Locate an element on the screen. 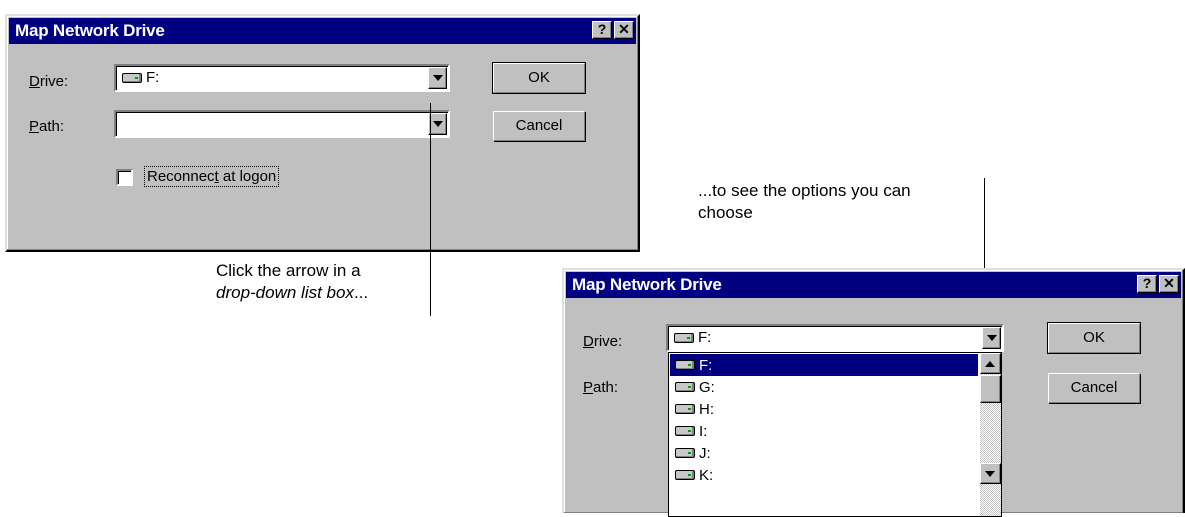 Image resolution: width=1185 pixels, height=517 pixels. list-scrollbar is located at coordinates (990, 434).